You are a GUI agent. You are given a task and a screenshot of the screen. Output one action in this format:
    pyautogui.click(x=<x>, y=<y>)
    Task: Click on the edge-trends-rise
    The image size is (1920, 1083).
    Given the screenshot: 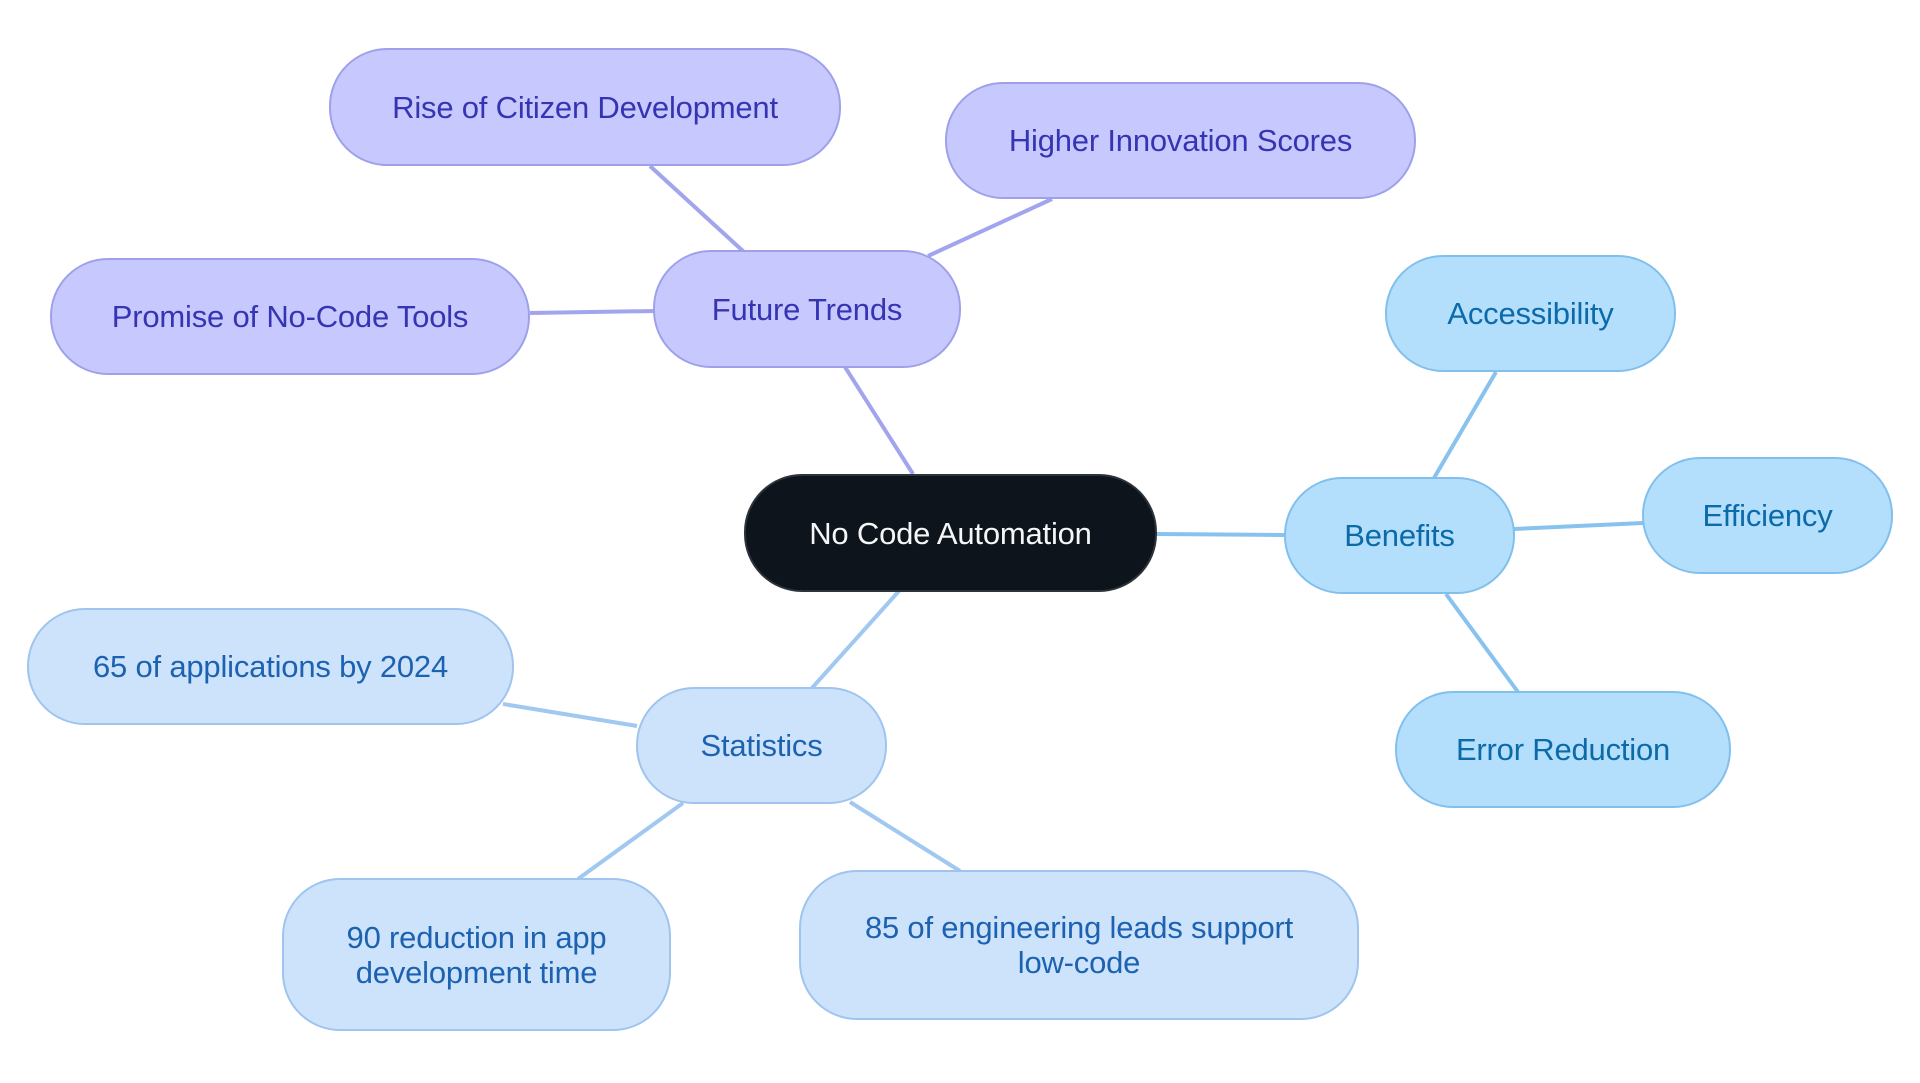 What is the action you would take?
    pyautogui.click(x=697, y=209)
    